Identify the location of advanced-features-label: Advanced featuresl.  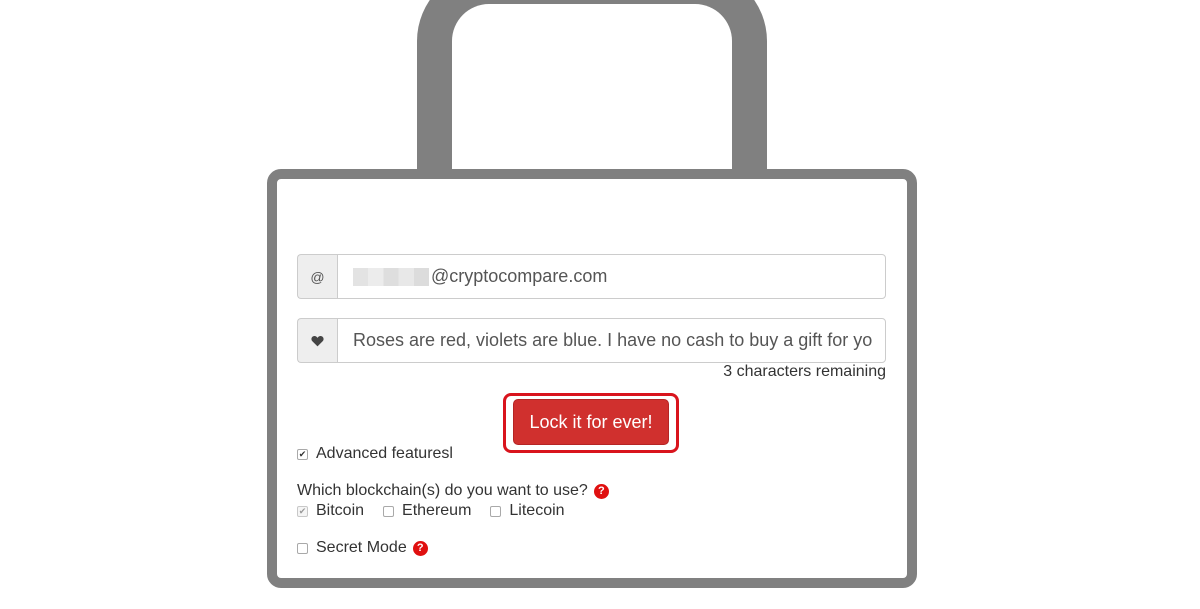
(384, 454).